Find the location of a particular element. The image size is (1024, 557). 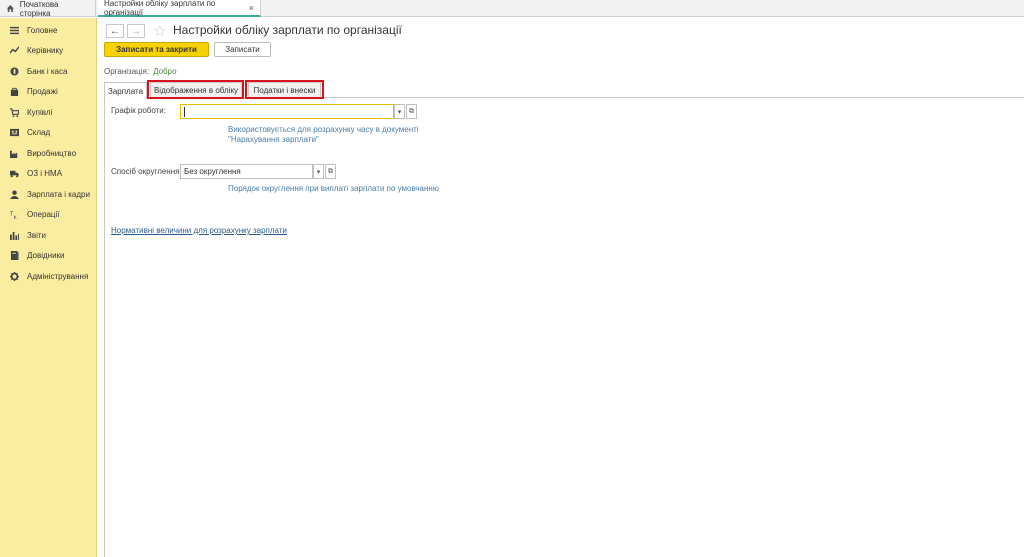

sidebar-item-label: Операції is located at coordinates (43, 214).